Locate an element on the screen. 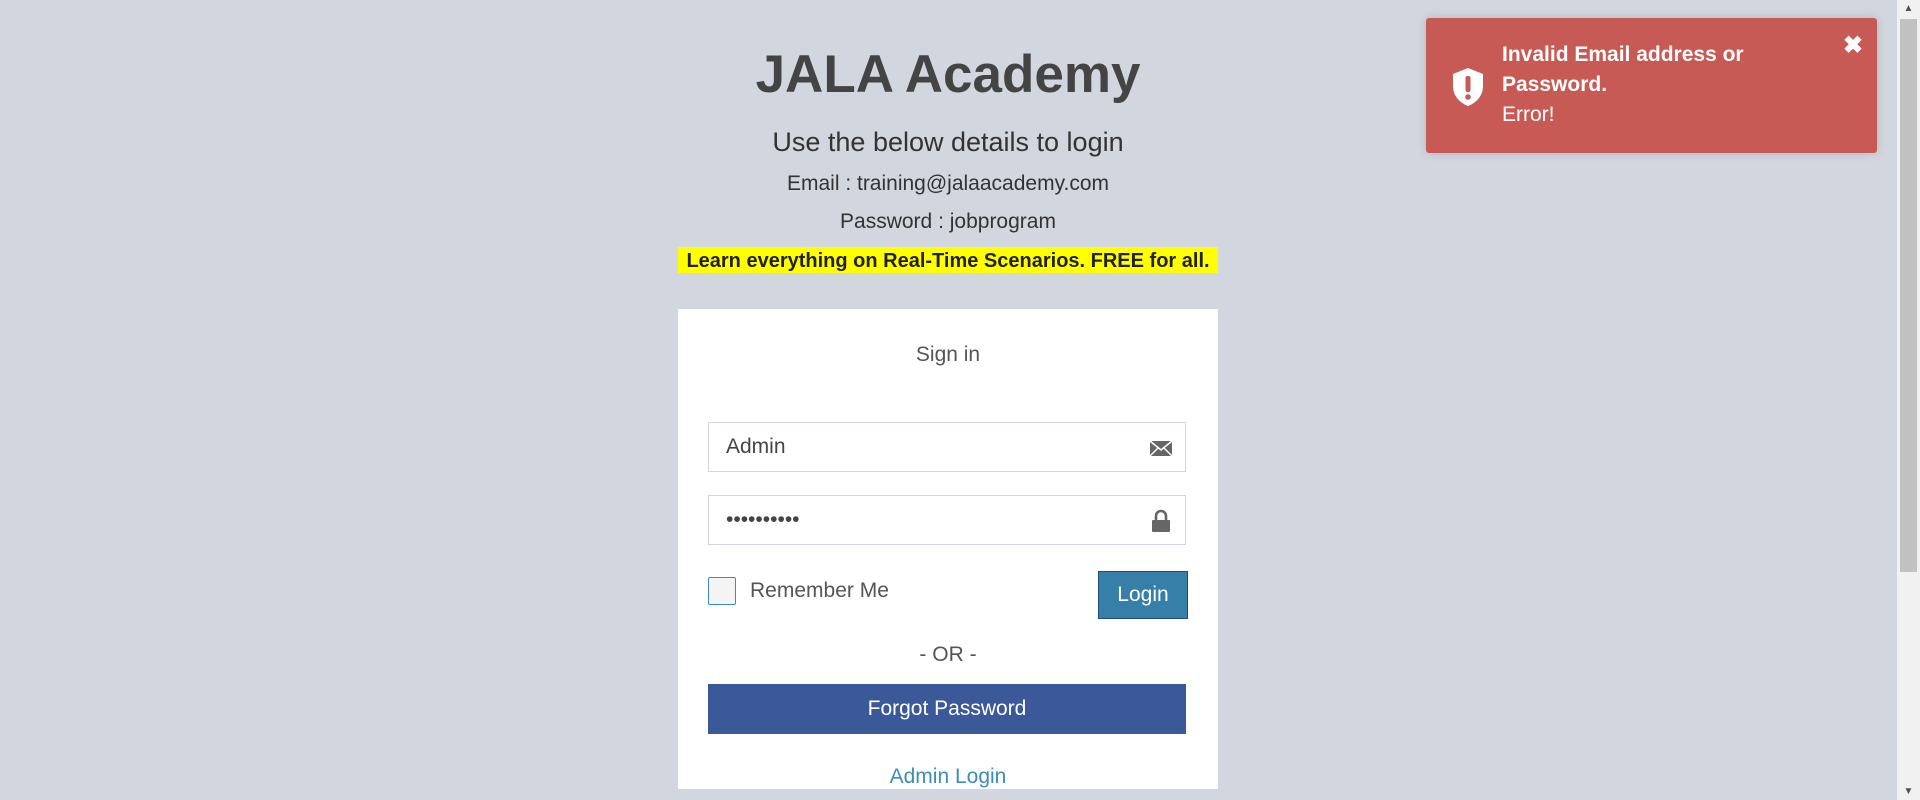  close-icon: ✖ is located at coordinates (1853, 46).